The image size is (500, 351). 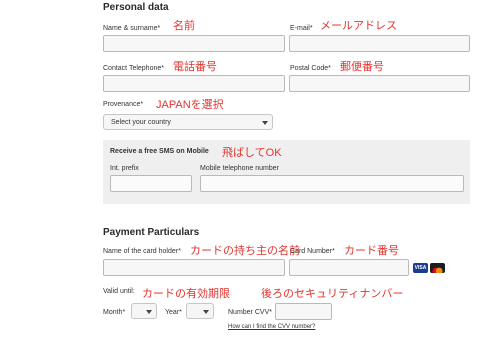 What do you see at coordinates (301, 28) in the screenshot?
I see `email-label: E-mail*` at bounding box center [301, 28].